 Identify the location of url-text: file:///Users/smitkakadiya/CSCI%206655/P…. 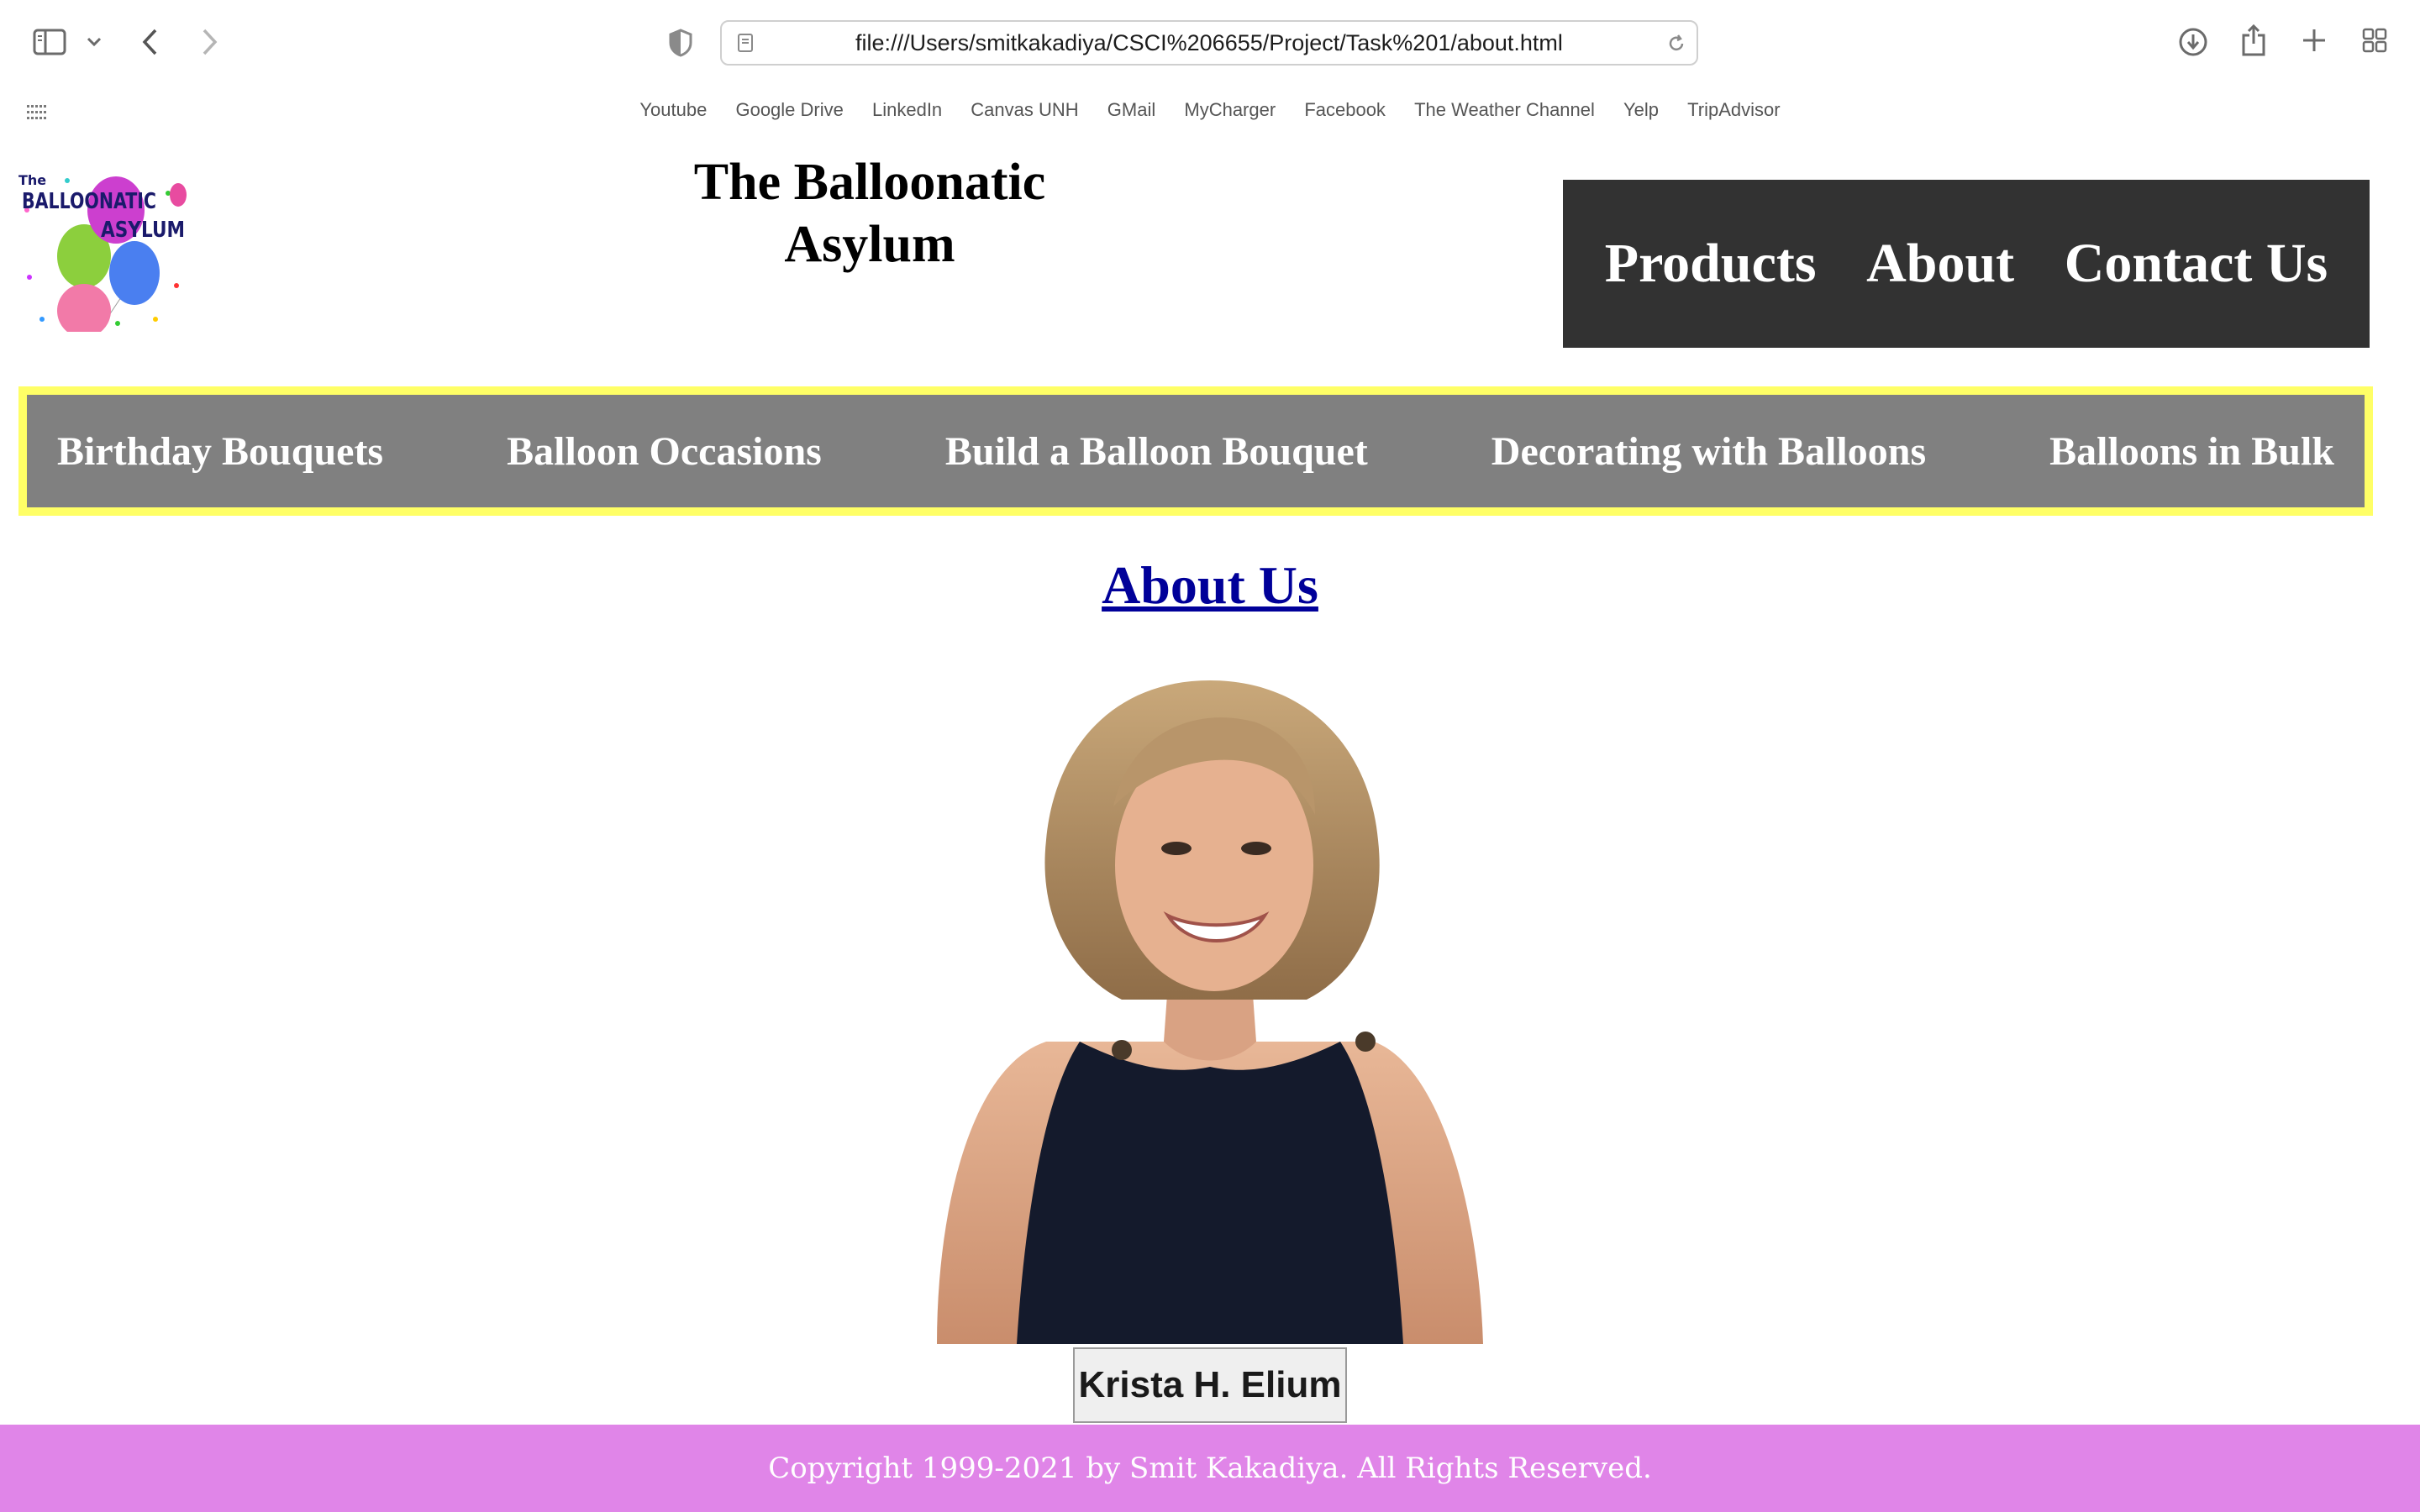
(1209, 43).